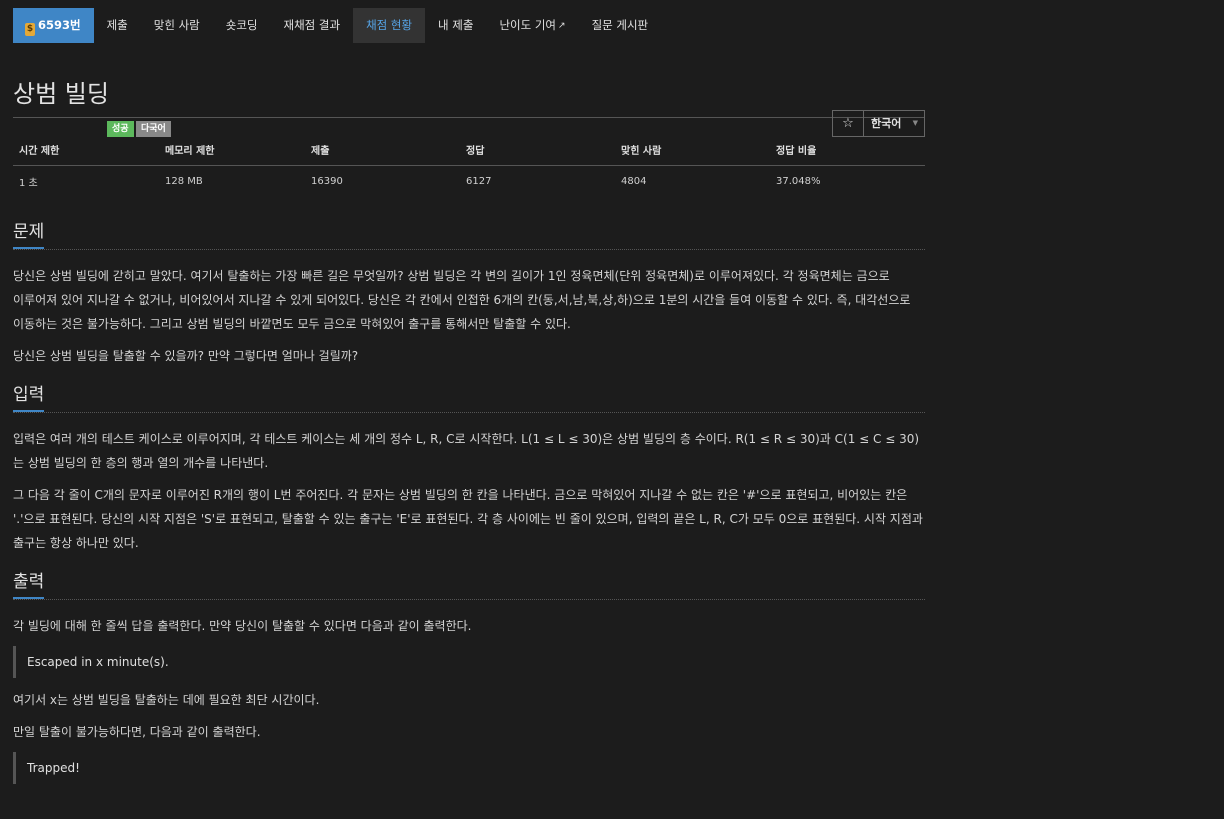  Describe the element at coordinates (532, 25) in the screenshot. I see `tab-difficulty-contribution: 난이도 기여 ↗` at that location.